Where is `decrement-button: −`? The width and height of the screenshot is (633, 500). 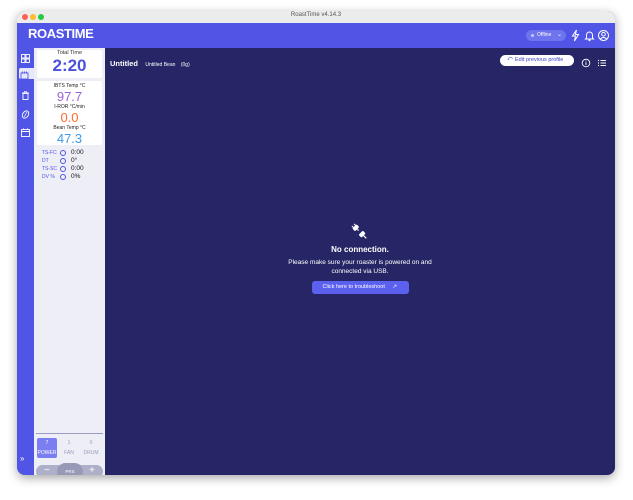 decrement-button: − is located at coordinates (47, 470).